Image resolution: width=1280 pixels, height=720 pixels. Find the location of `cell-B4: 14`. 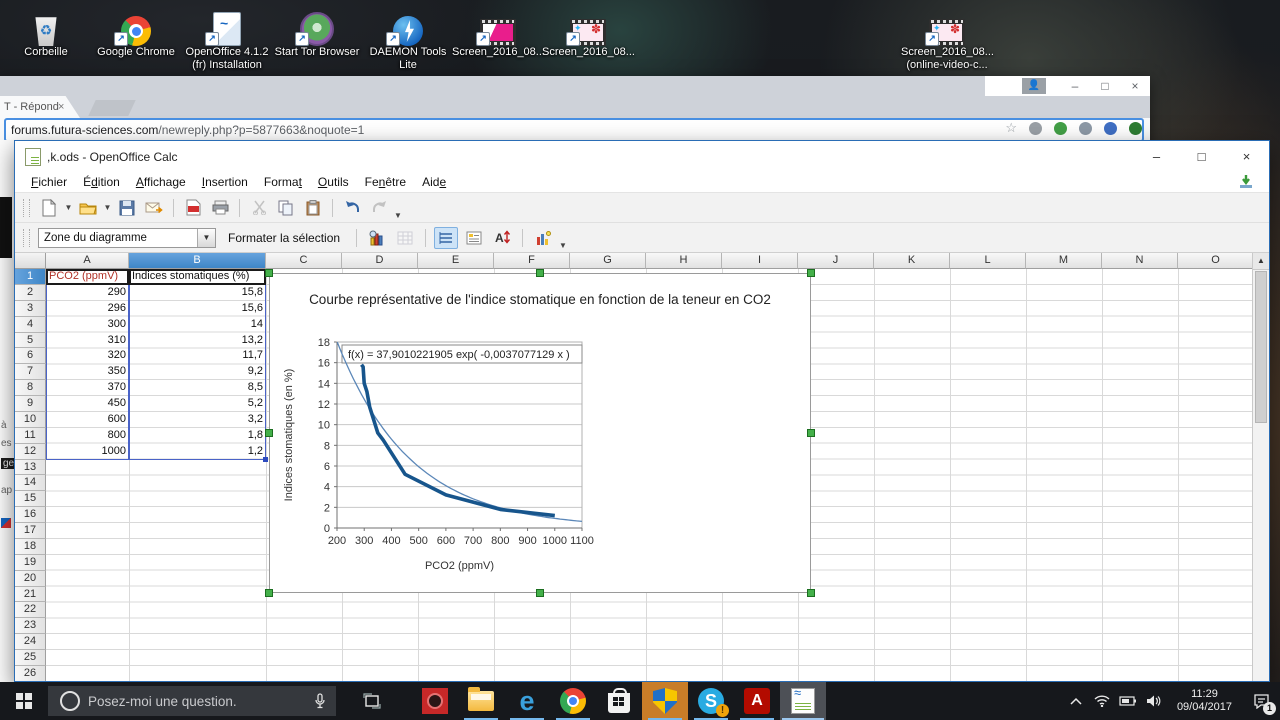

cell-B4: 14 is located at coordinates (197, 325).